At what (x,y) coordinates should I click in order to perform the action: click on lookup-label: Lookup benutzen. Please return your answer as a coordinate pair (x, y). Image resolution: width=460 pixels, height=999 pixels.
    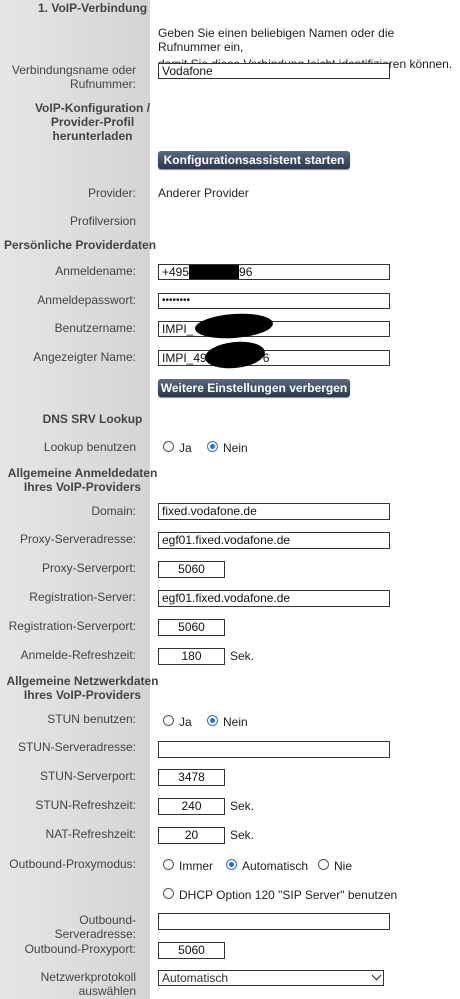
    Looking at the image, I should click on (89, 447).